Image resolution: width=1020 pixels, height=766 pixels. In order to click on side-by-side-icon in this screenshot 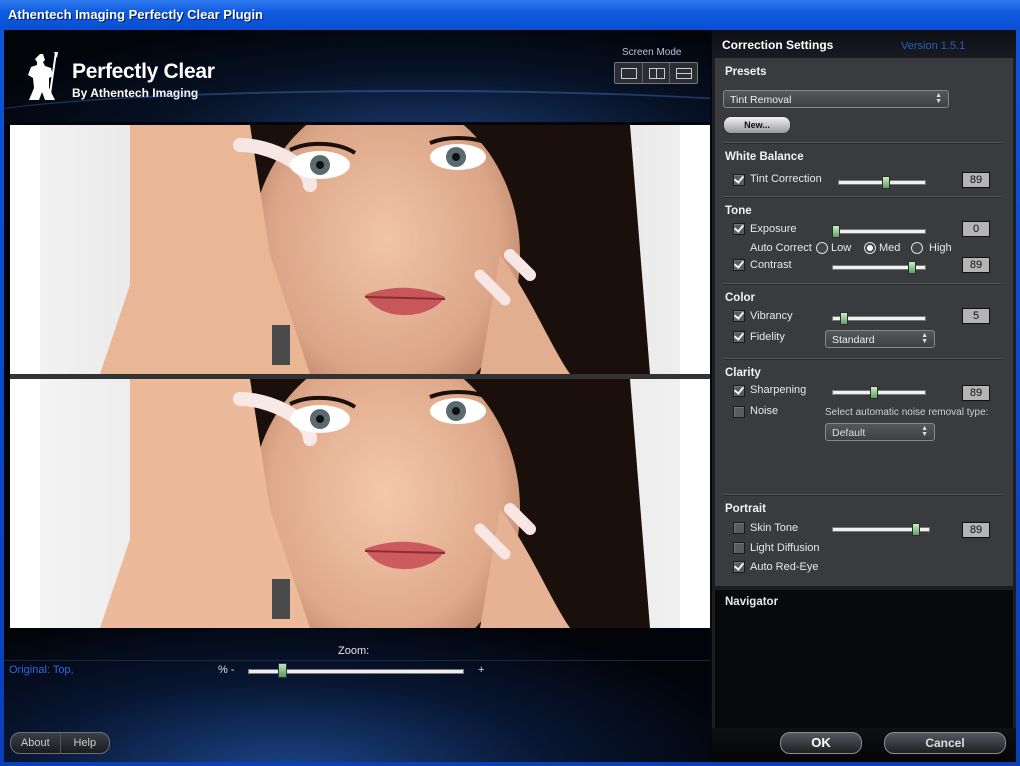, I will do `click(656, 73)`.